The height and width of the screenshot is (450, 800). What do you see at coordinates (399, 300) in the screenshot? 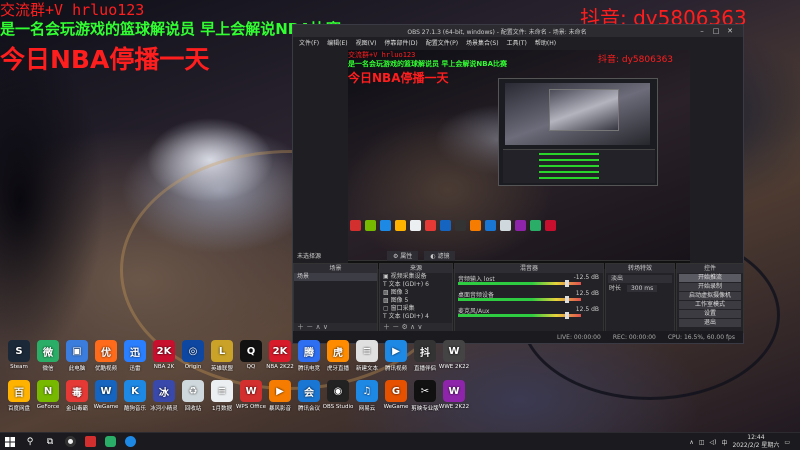
I see `source-item-label: 图像 5` at bounding box center [399, 300].